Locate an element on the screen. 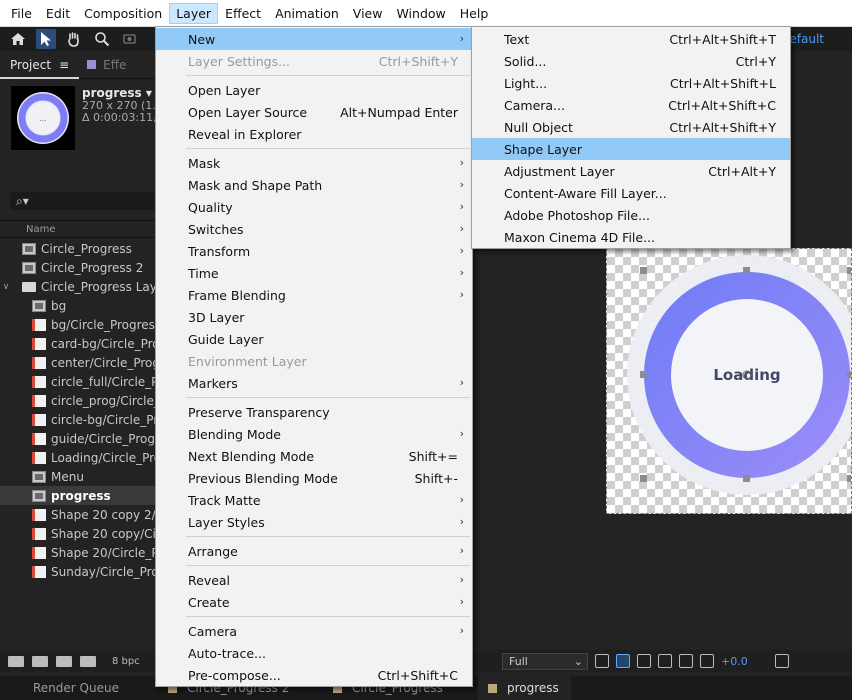  project-item-circle-bg-circle-progress-psd: circle-bg/Circle_Progress.psd is located at coordinates (78, 419).